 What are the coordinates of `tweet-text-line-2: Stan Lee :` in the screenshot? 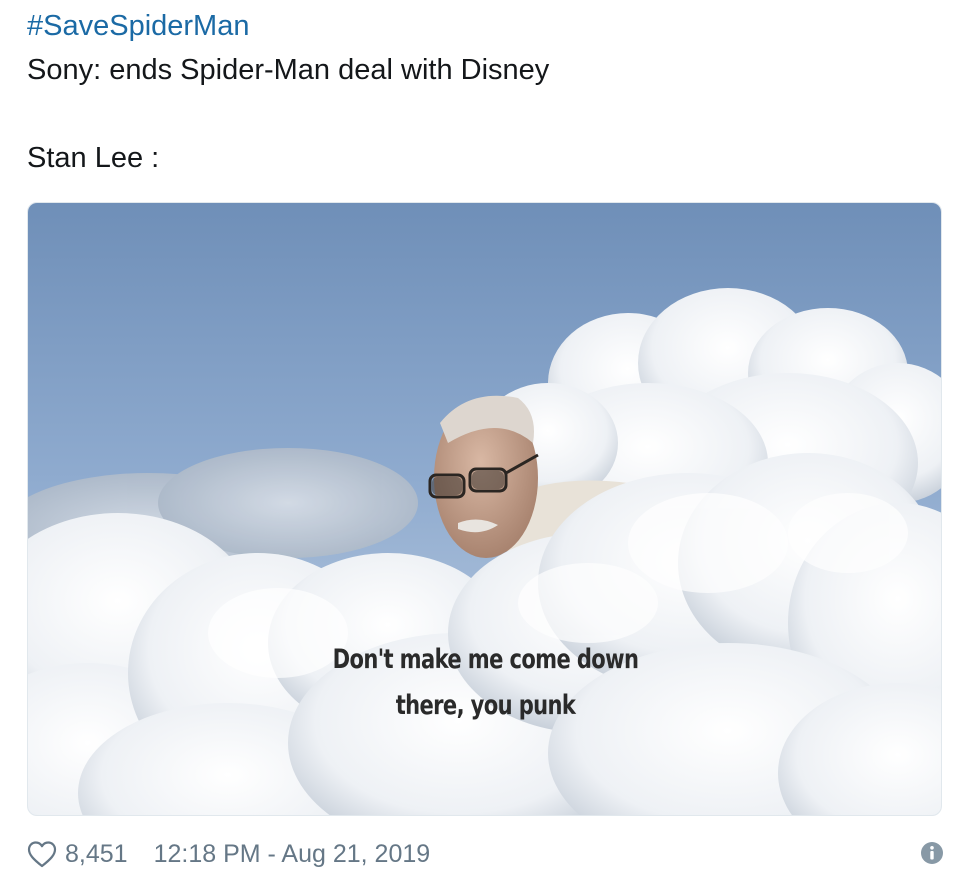 It's located at (93, 158).